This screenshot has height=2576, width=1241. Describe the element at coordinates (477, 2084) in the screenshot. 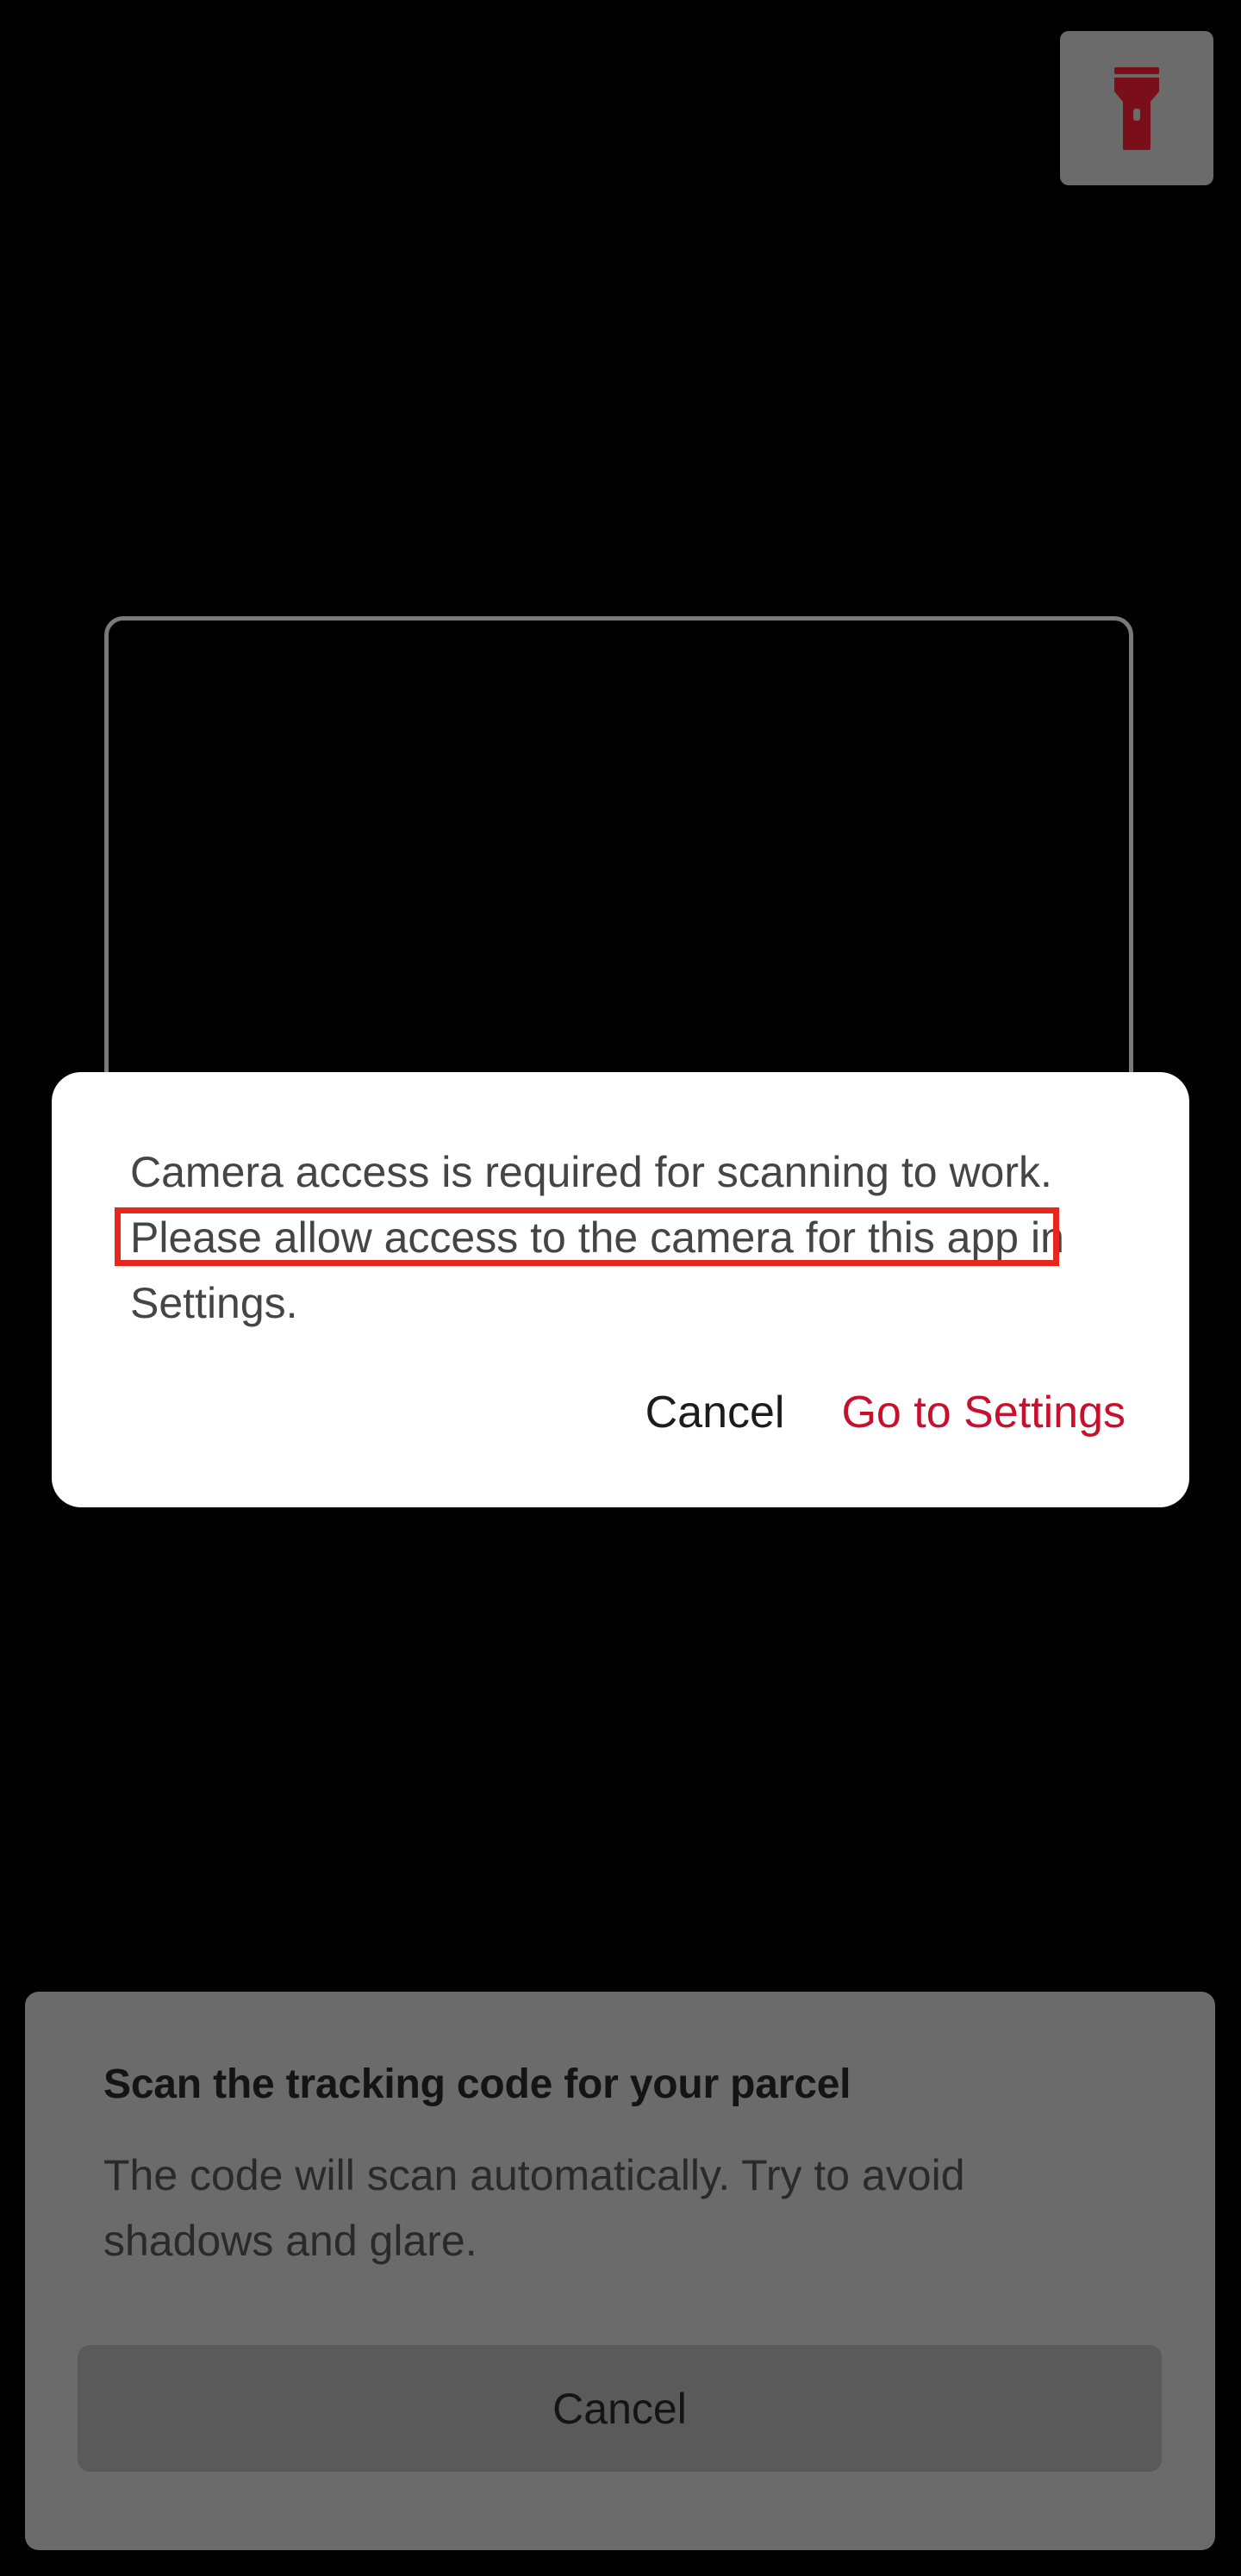

I see `sheet-title: Scan the tracking code for your parcel` at that location.